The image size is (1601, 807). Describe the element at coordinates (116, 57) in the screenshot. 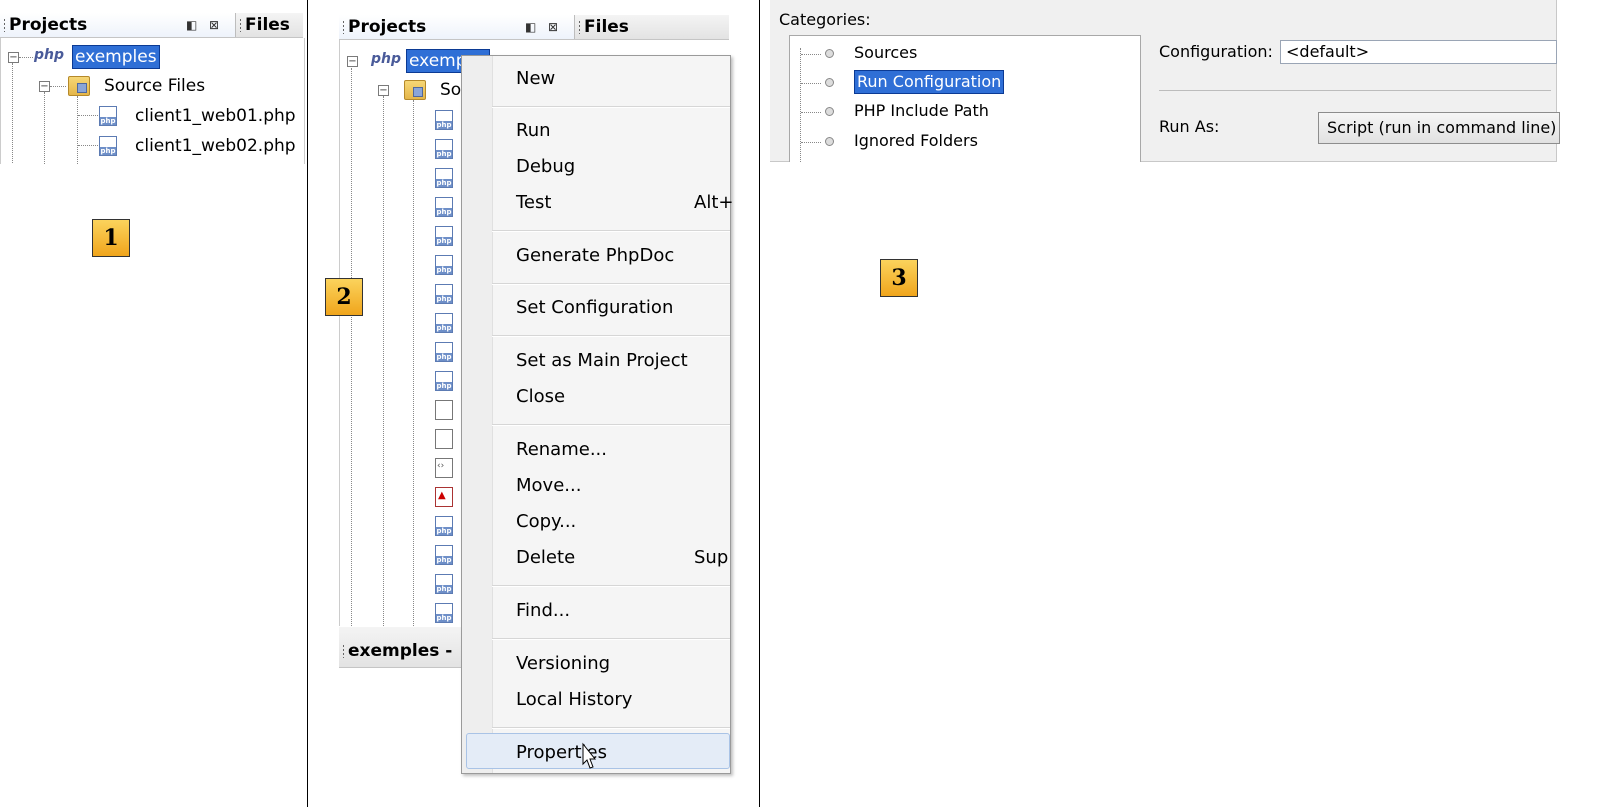

I see `project-node: exemples` at that location.